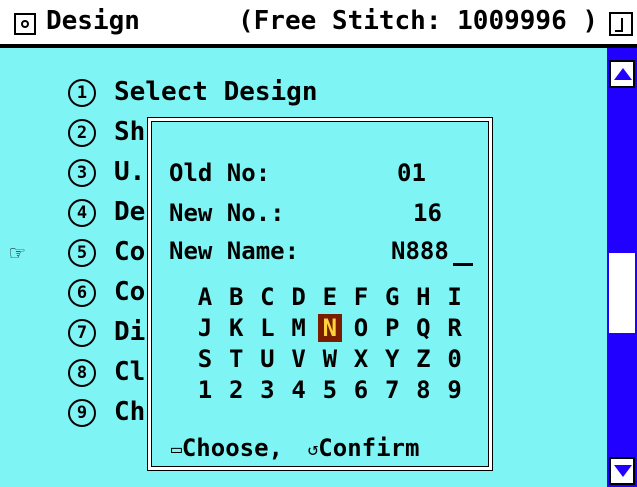  I want to click on key-m: M, so click(299, 328).